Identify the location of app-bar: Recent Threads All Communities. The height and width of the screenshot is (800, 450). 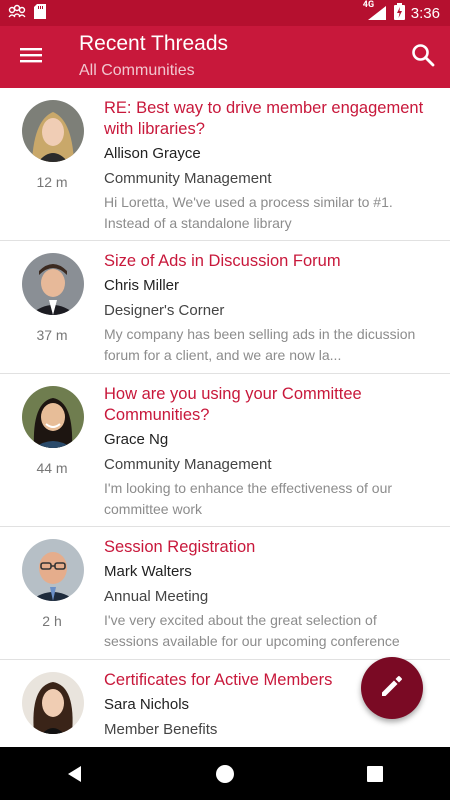
(225, 57).